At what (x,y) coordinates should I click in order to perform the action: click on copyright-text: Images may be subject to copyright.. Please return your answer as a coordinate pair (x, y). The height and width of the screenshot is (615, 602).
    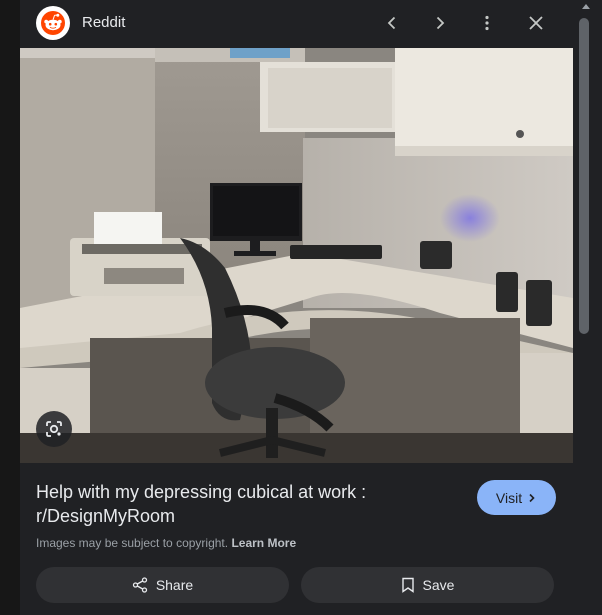
    Looking at the image, I should click on (132, 543).